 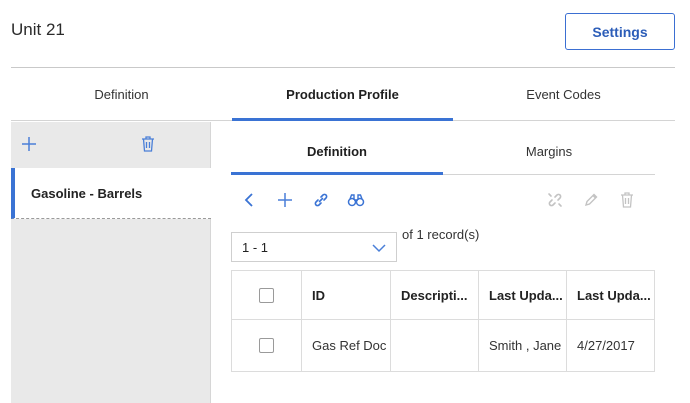 I want to click on record-count: of 1 record(s), so click(x=441, y=234).